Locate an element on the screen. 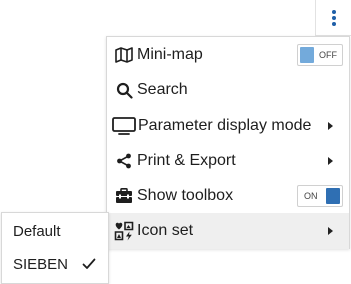  submenu-item-sieben: SIEBEN is located at coordinates (55, 265).